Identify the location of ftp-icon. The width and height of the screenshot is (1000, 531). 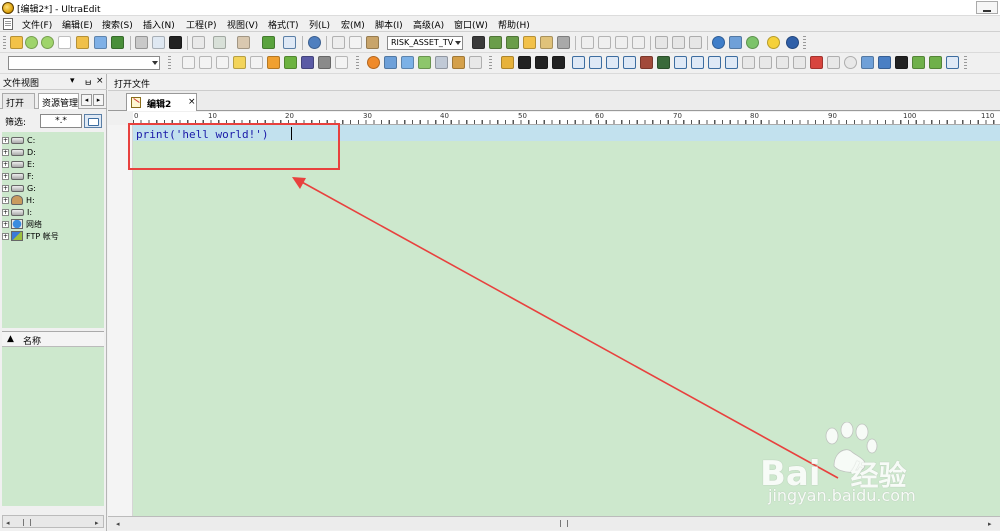
(735, 42).